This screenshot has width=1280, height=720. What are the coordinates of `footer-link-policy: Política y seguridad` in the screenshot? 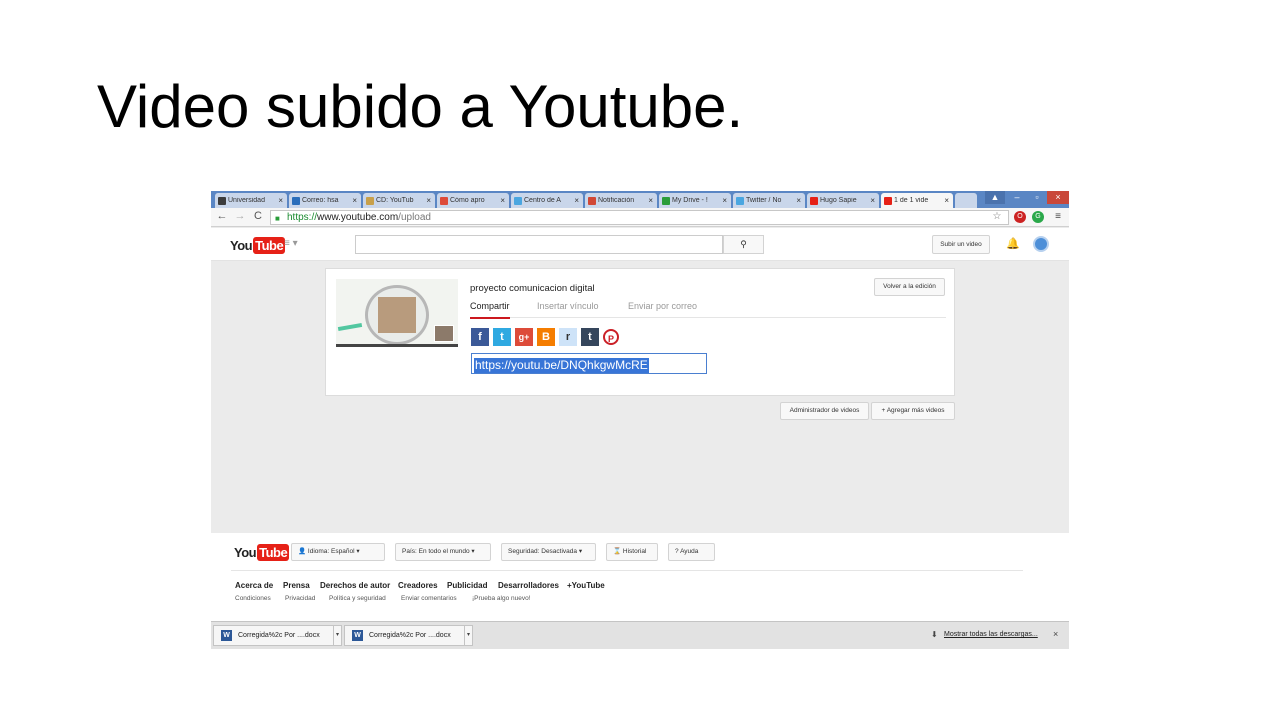 It's located at (357, 598).